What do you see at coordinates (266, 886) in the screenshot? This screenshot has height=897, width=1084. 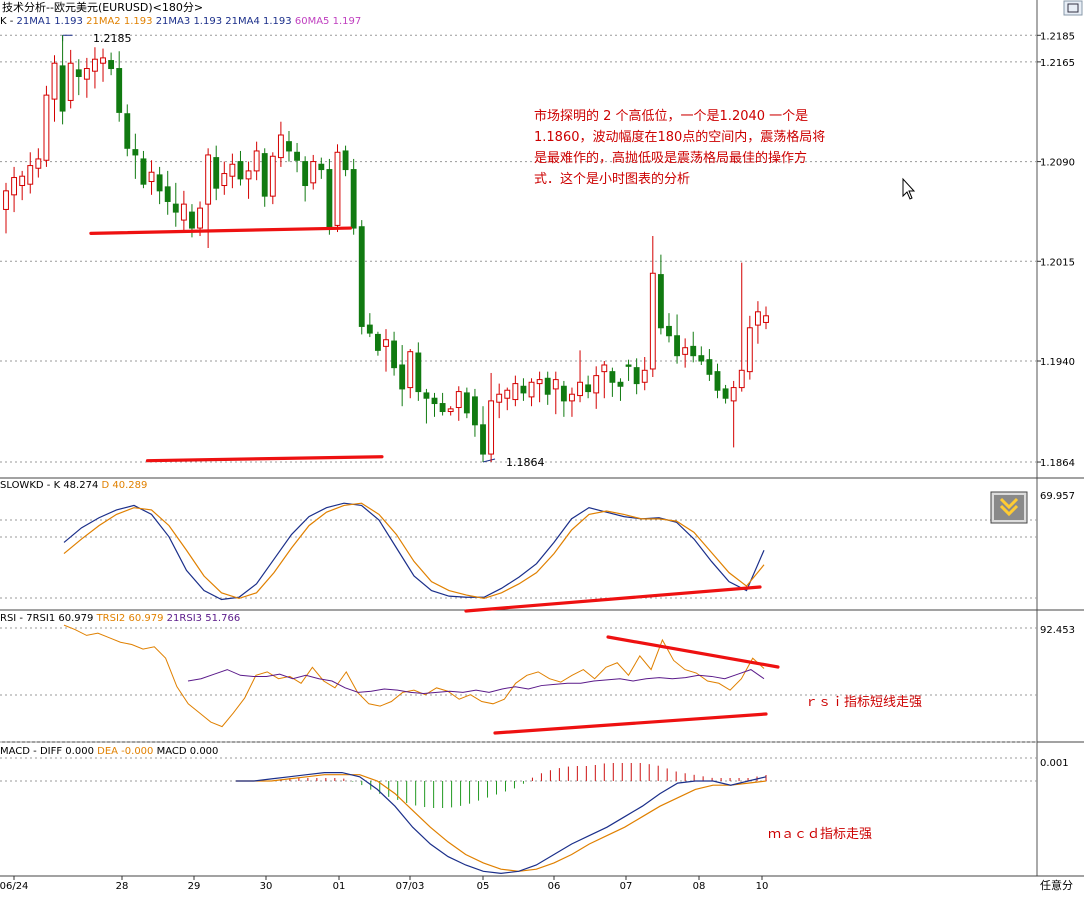 I see `x-tick-label: 30` at bounding box center [266, 886].